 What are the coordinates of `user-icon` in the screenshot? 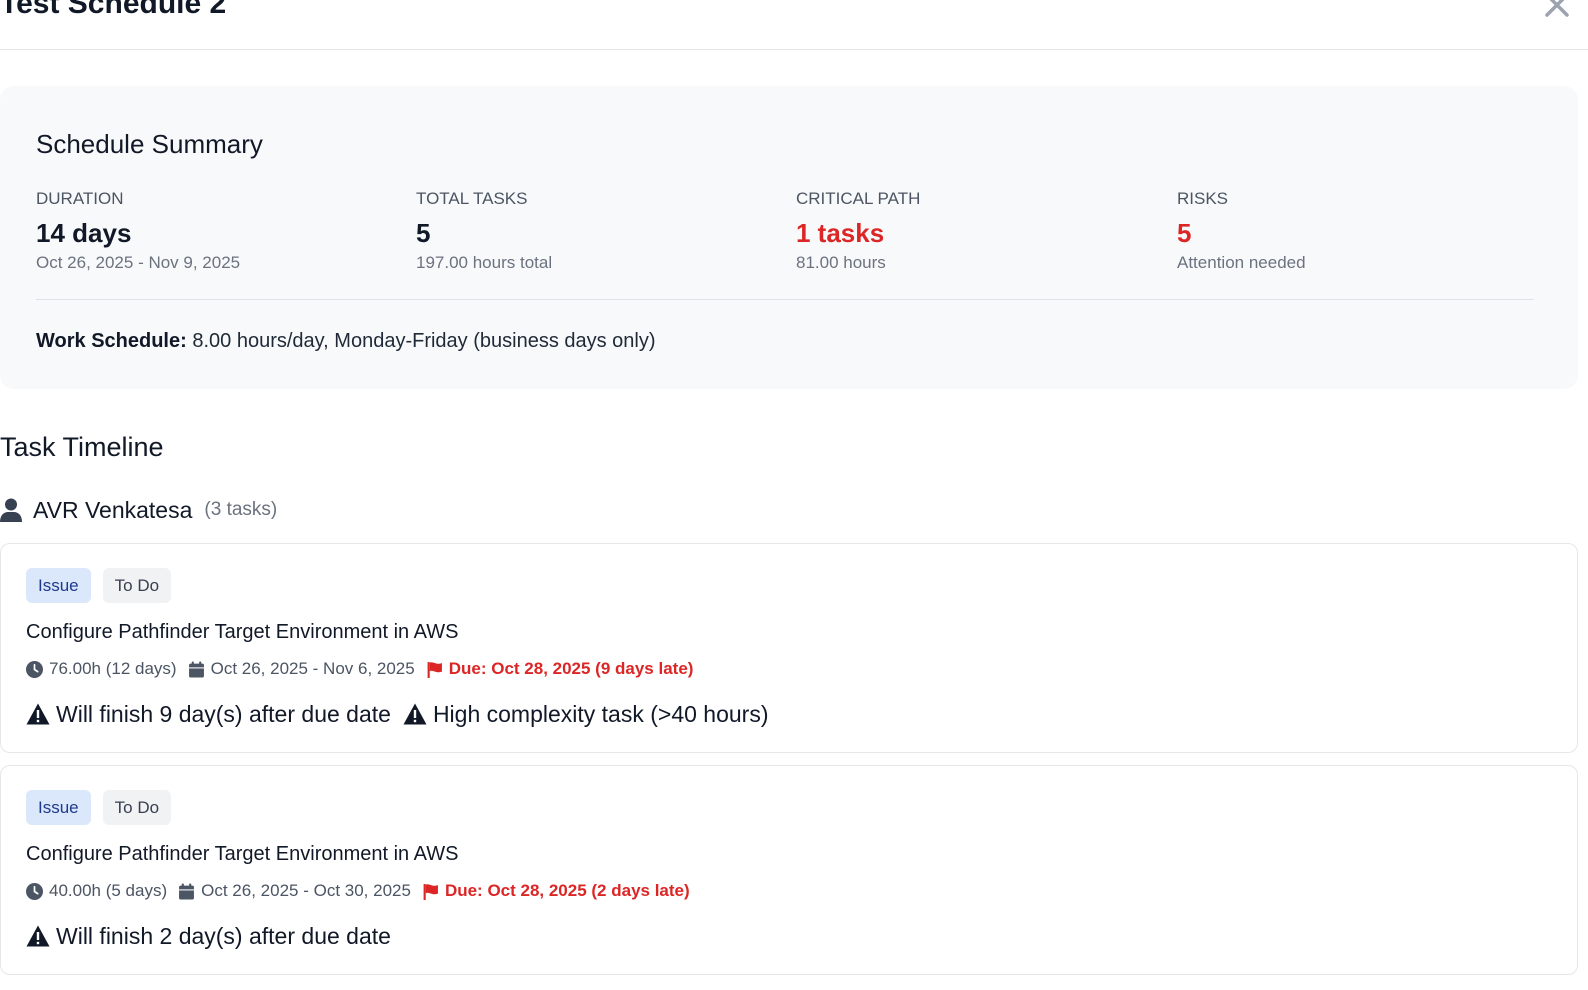 It's located at (11, 510).